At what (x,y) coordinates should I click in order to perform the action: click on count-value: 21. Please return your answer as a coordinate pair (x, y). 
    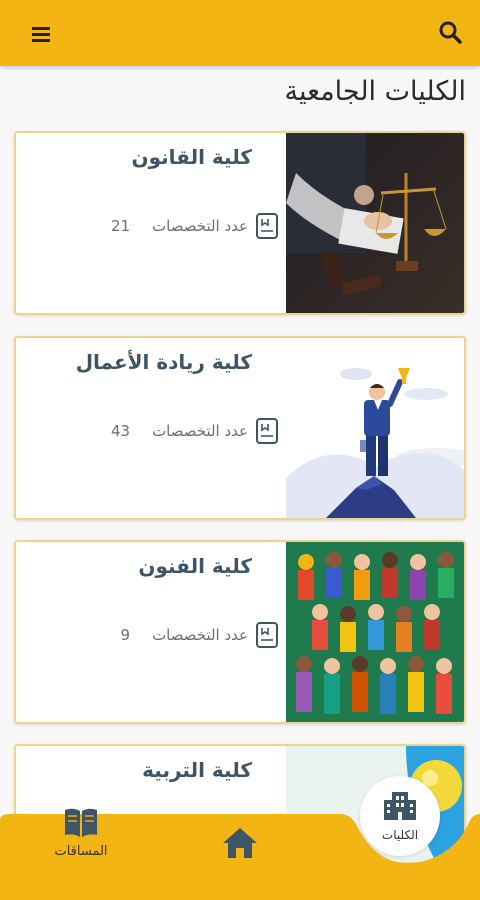
    Looking at the image, I should click on (120, 226).